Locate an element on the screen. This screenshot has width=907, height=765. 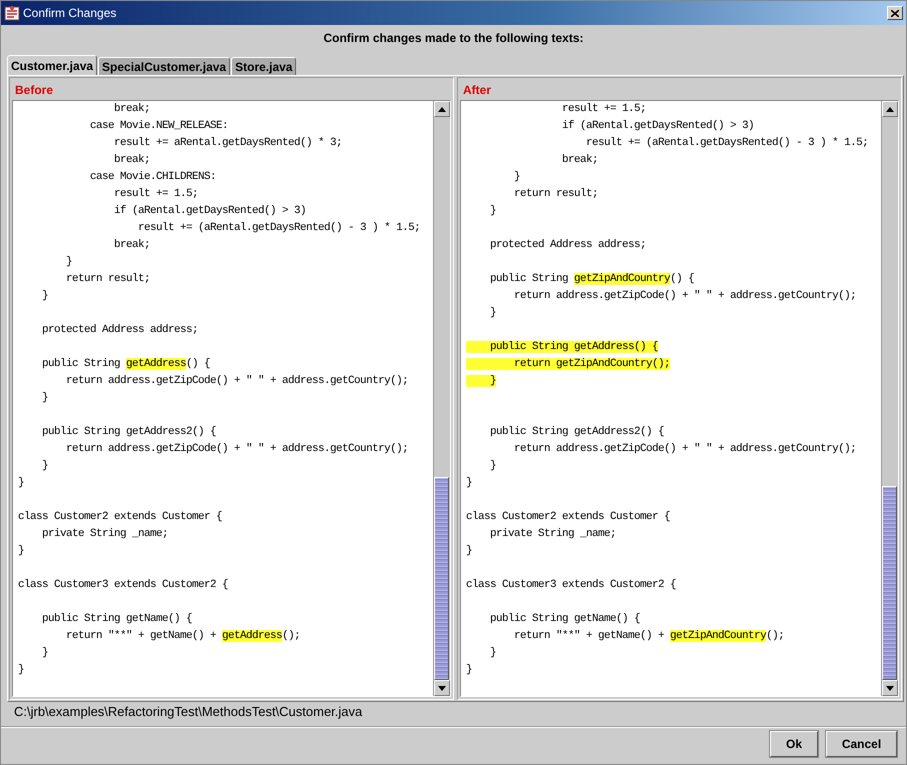
ok-button: Ok is located at coordinates (794, 744).